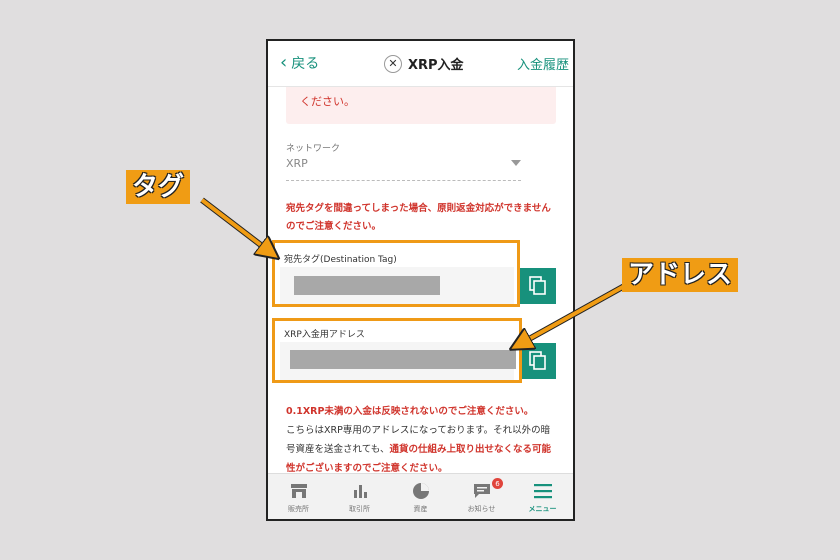 The image size is (840, 560). What do you see at coordinates (359, 509) in the screenshot?
I see `tab-exchange-label: 取引所` at bounding box center [359, 509].